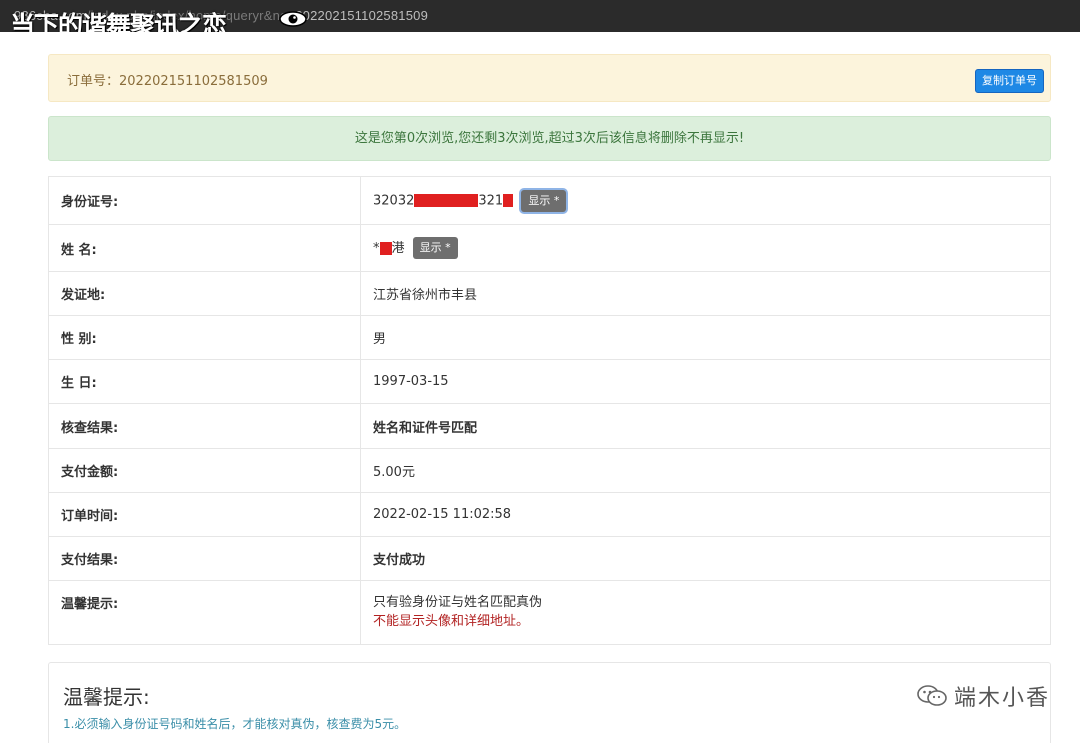 The width and height of the screenshot is (1080, 743). Describe the element at coordinates (204, 470) in the screenshot. I see `amount-label: 支付金额:` at that location.